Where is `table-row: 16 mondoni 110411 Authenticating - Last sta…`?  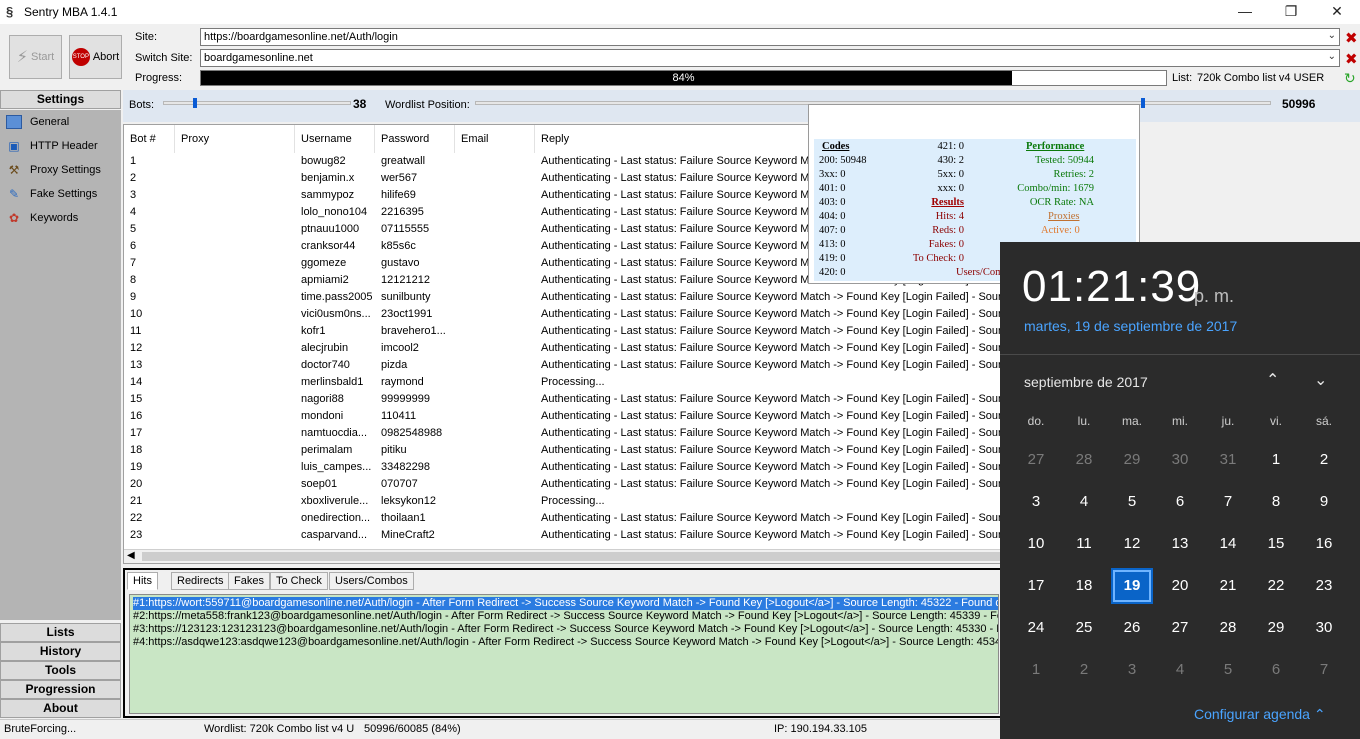 table-row: 16 mondoni 110411 Authenticating - Last sta… is located at coordinates (563, 416).